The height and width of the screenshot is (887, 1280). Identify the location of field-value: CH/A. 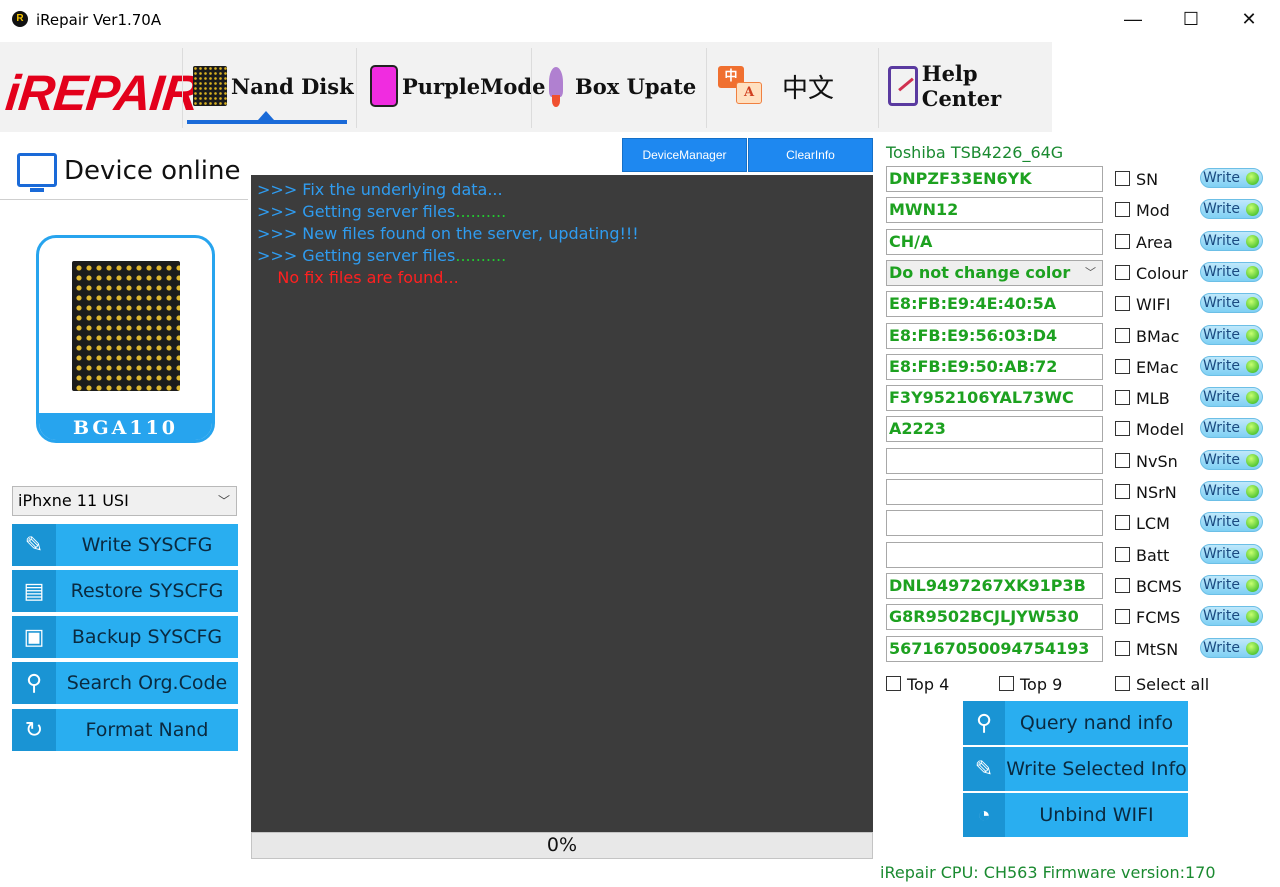
(911, 241).